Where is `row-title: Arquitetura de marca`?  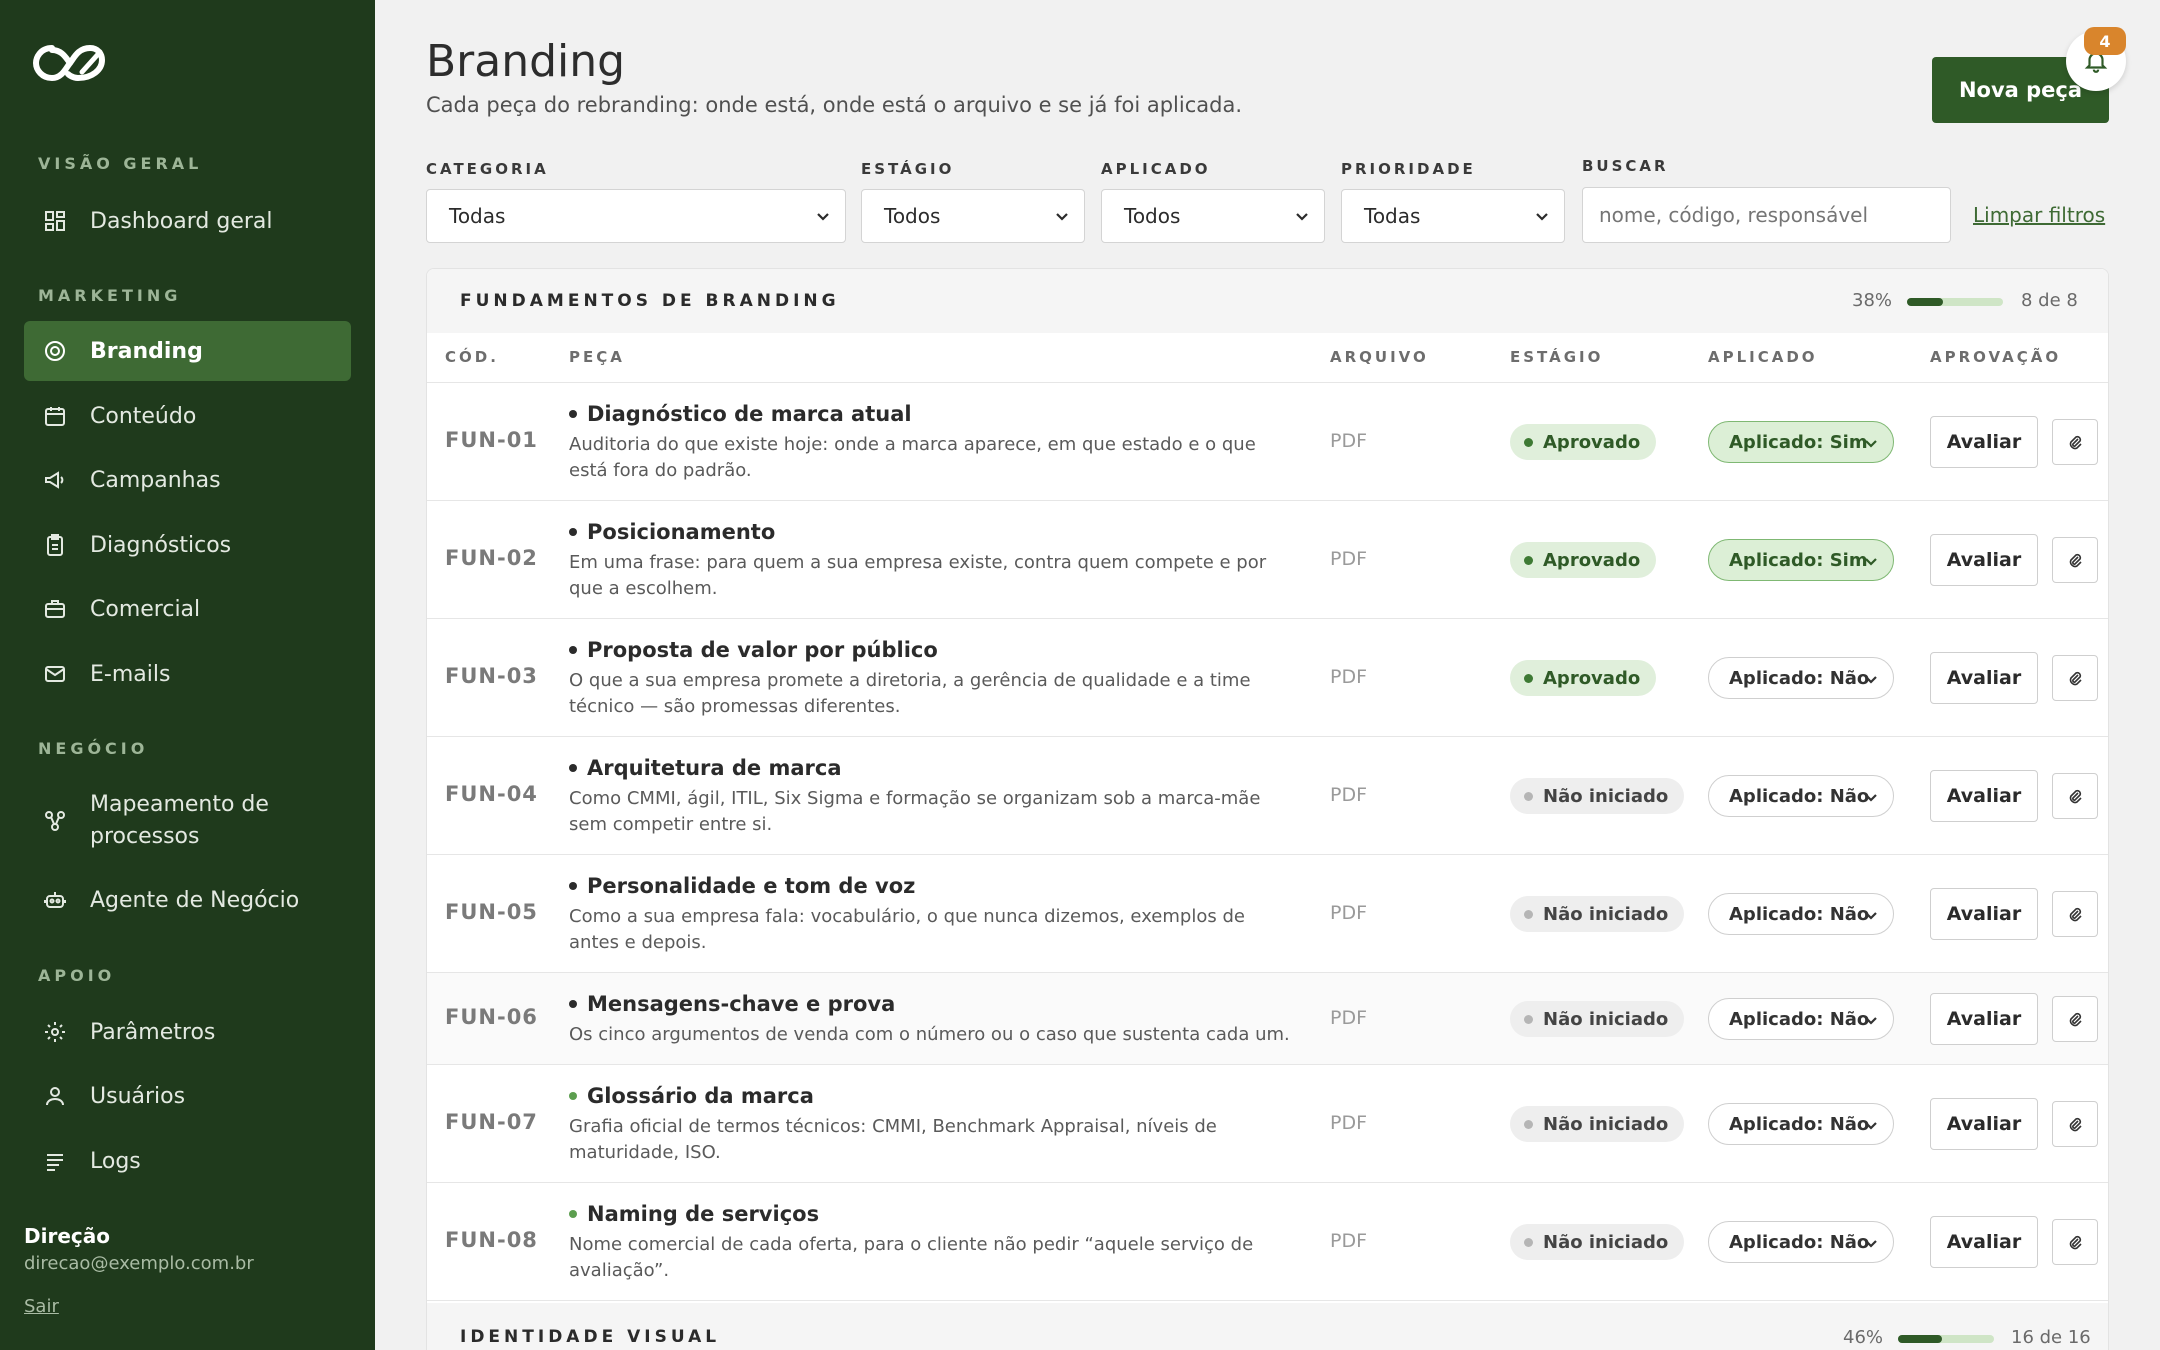
row-title: Arquitetura de marca is located at coordinates (705, 768).